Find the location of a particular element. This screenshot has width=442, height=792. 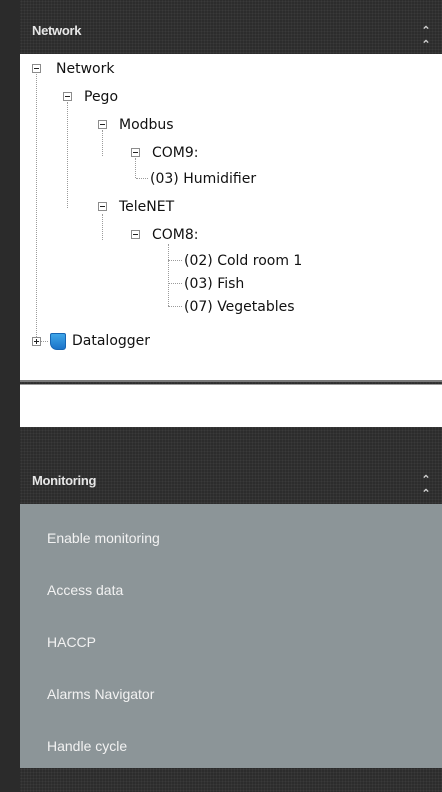

tree-node-com9: COM9: is located at coordinates (175, 153).